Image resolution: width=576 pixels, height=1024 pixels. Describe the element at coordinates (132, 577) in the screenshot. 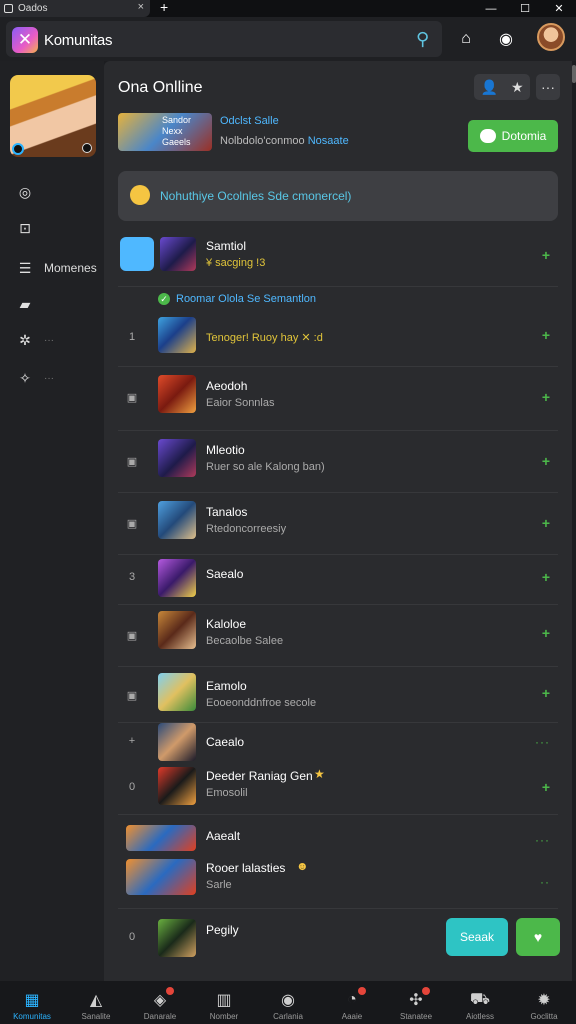

I see `row-rank: 3` at that location.